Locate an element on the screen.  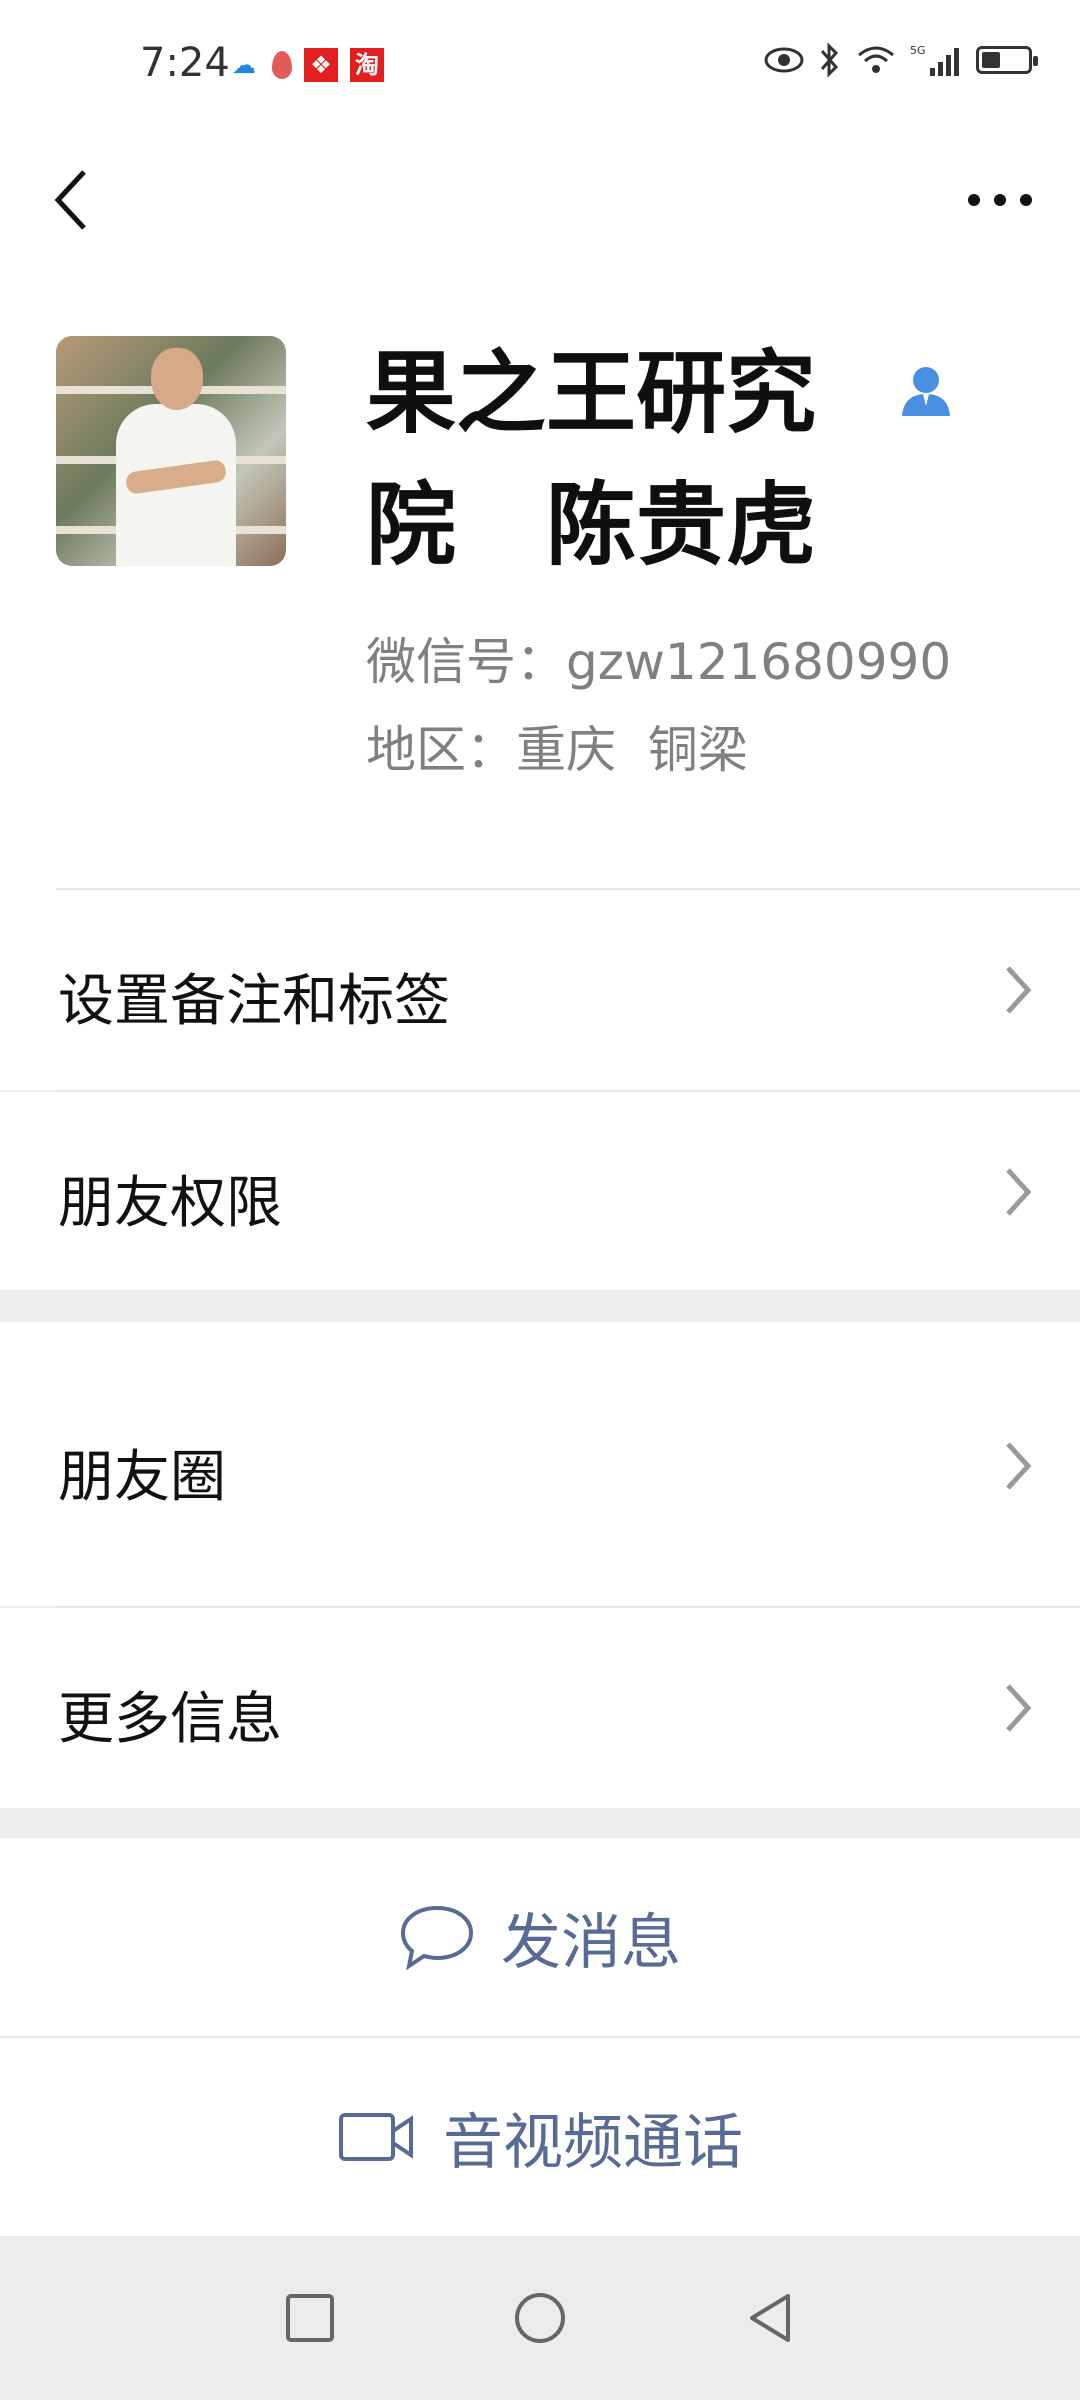
back-button is located at coordinates (72, 200).